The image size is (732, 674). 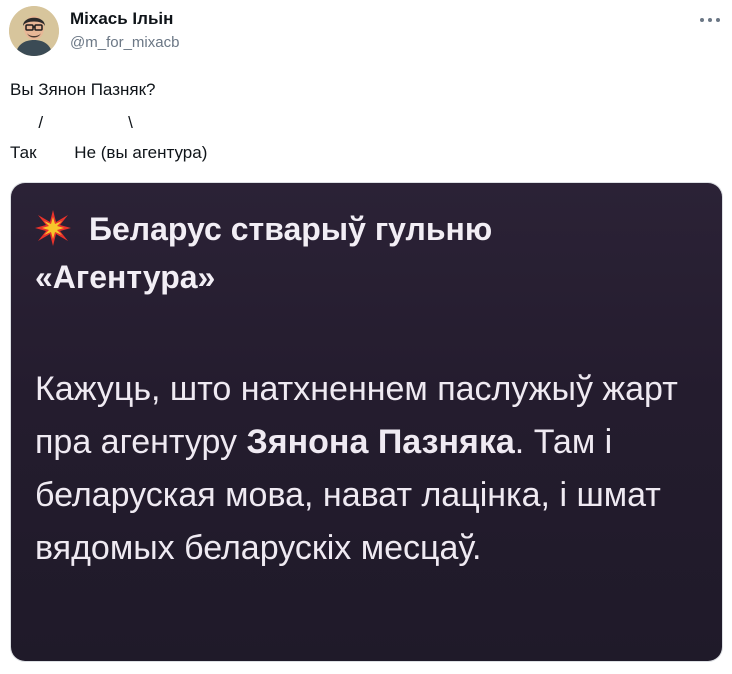 I want to click on tweet-text-line: Вы Зянон Пазняк?, so click(x=83, y=89).